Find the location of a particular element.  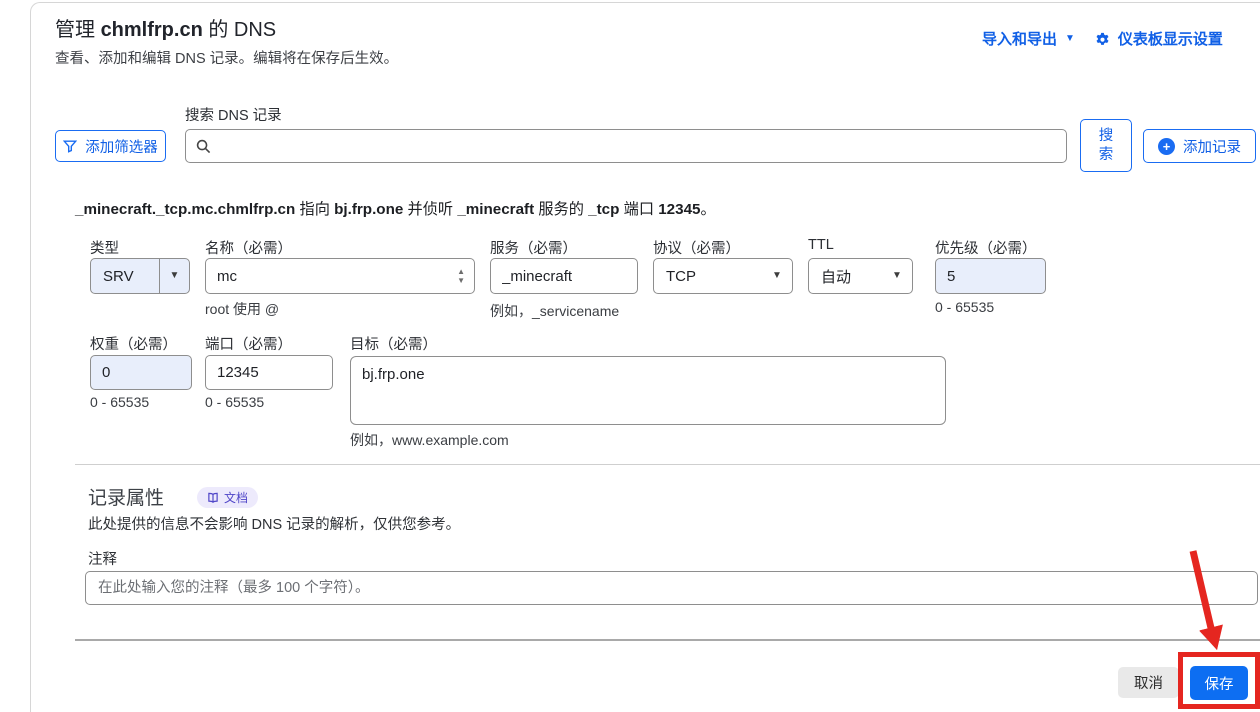

summary-port: 12345 is located at coordinates (679, 209).